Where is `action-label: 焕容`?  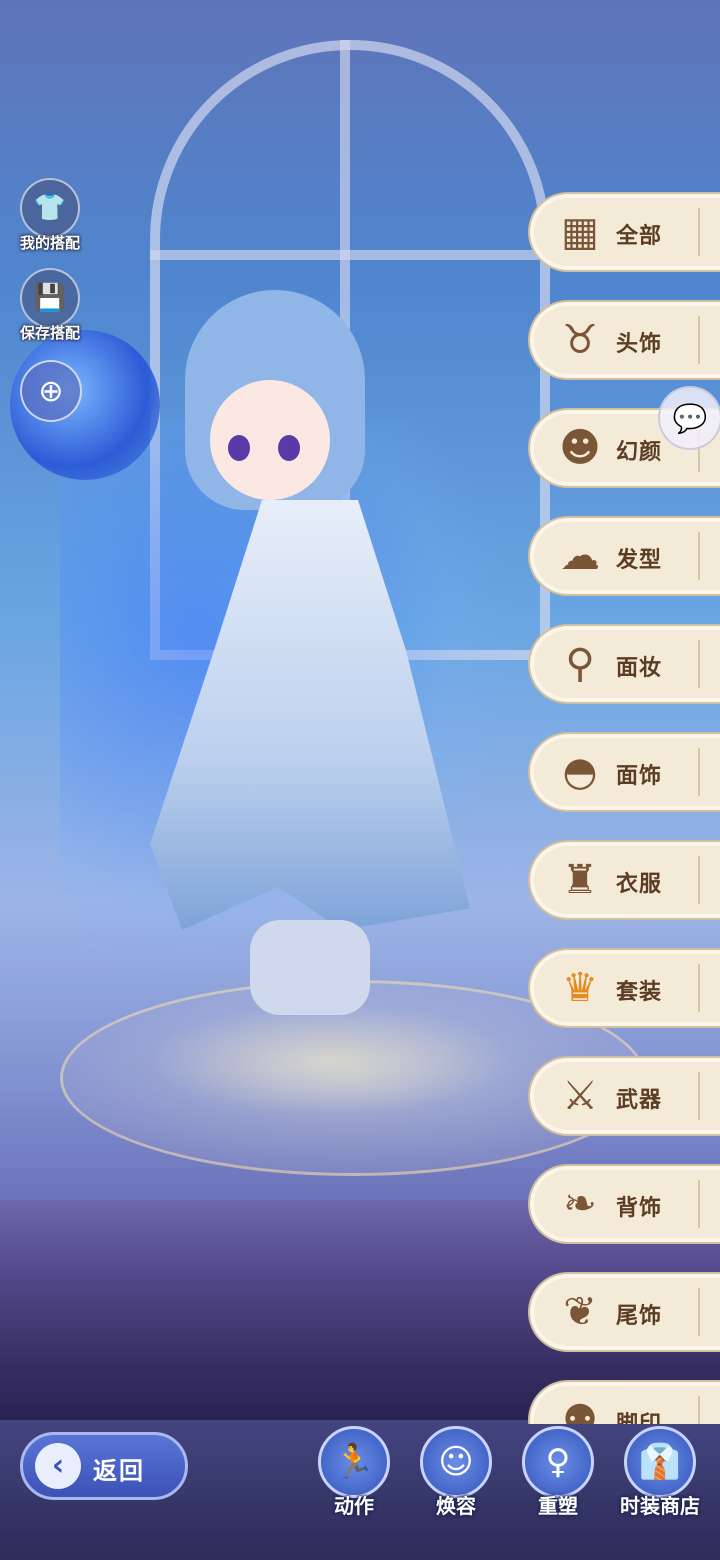 action-label: 焕容 is located at coordinates (456, 1506).